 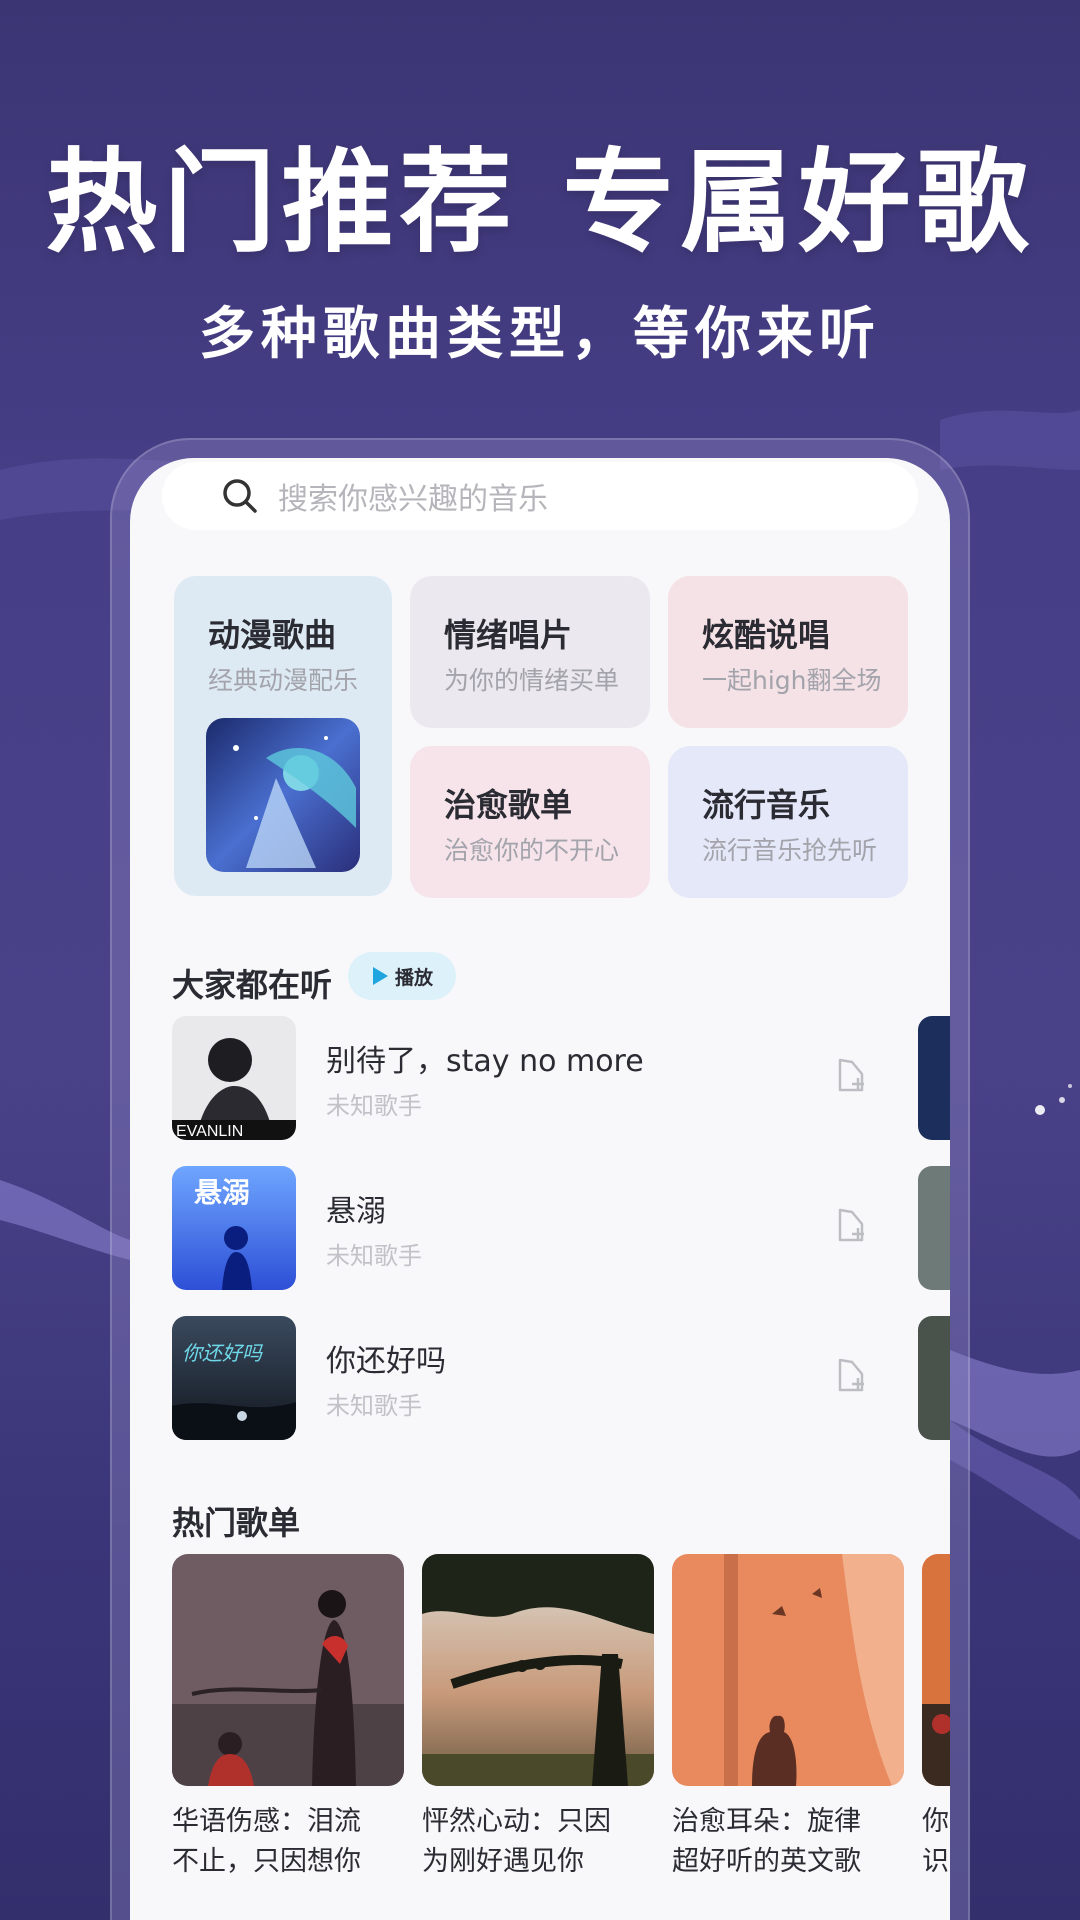 What do you see at coordinates (413, 977) in the screenshot?
I see `play-all-label: 播放` at bounding box center [413, 977].